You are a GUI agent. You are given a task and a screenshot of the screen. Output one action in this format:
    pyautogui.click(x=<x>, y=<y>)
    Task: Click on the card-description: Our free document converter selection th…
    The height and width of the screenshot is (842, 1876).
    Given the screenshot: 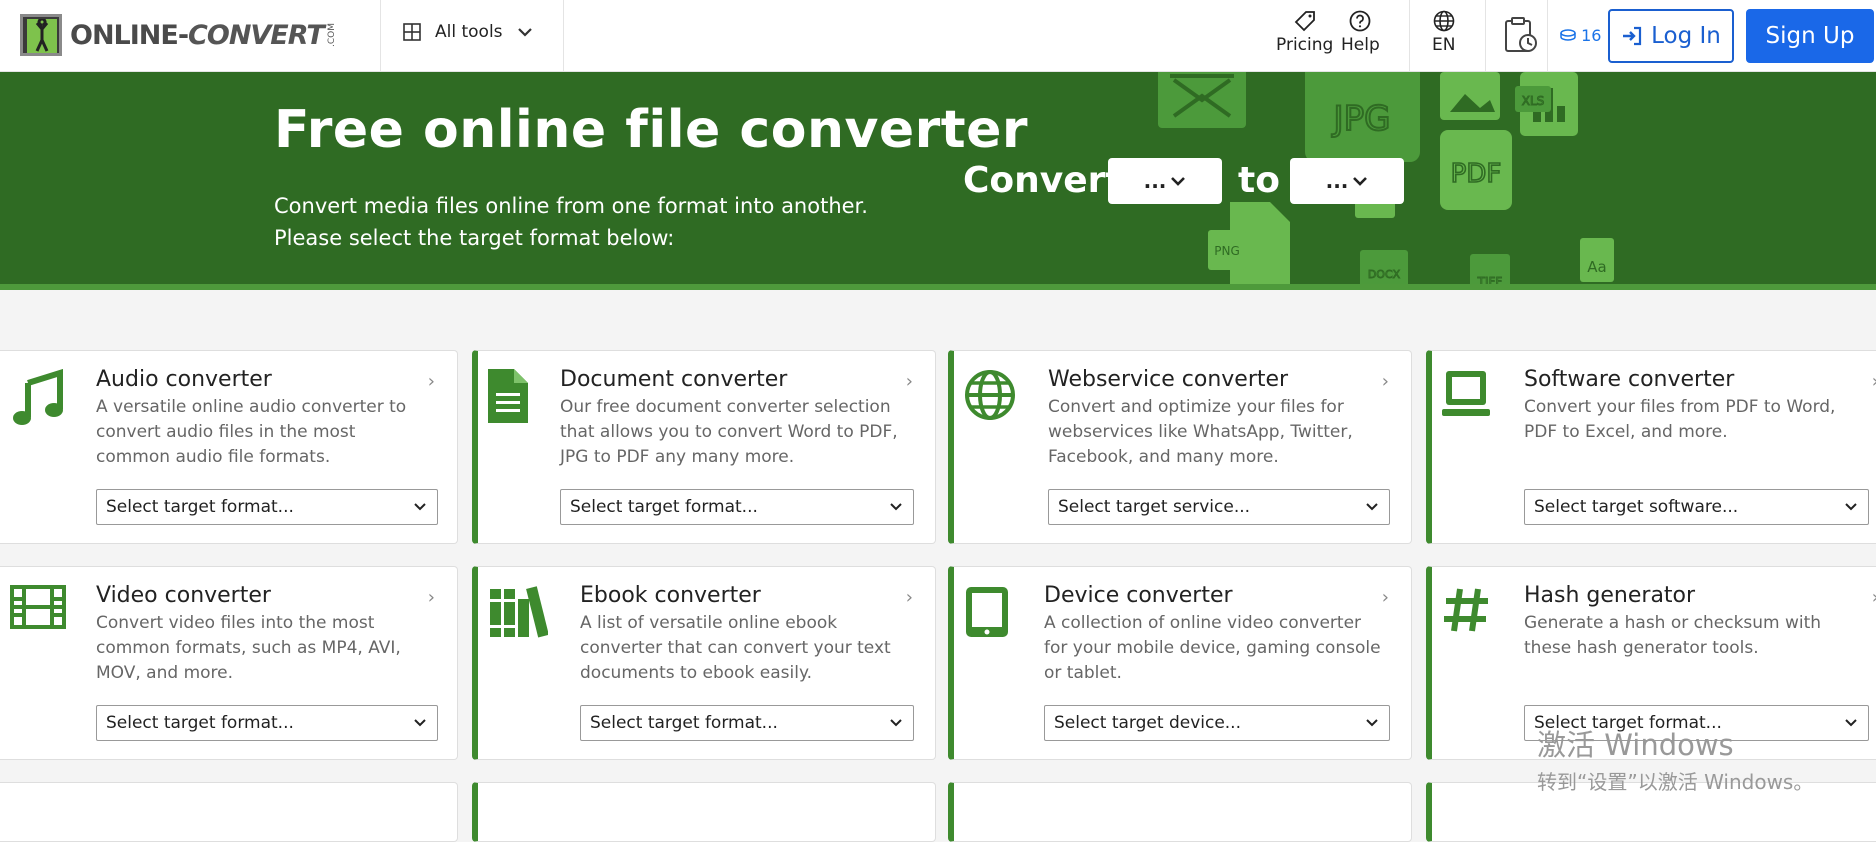 What is the action you would take?
    pyautogui.click(x=729, y=432)
    